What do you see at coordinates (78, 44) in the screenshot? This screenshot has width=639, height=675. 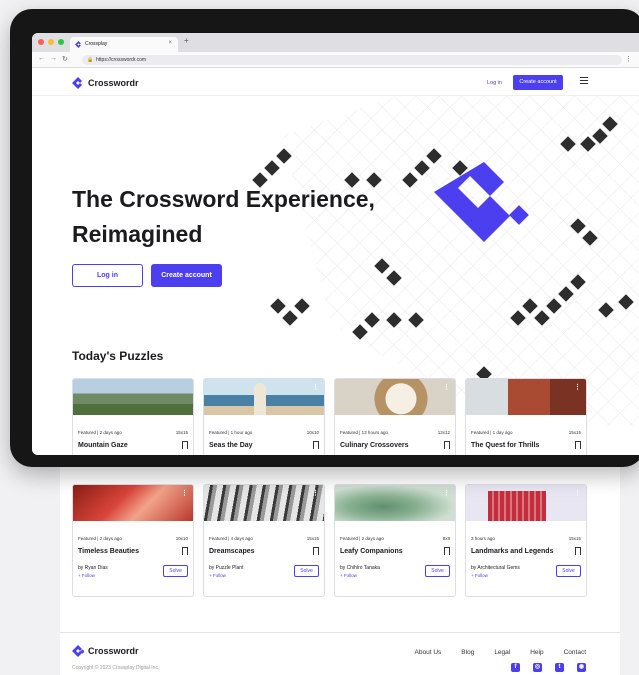 I see `favicon-icon` at bounding box center [78, 44].